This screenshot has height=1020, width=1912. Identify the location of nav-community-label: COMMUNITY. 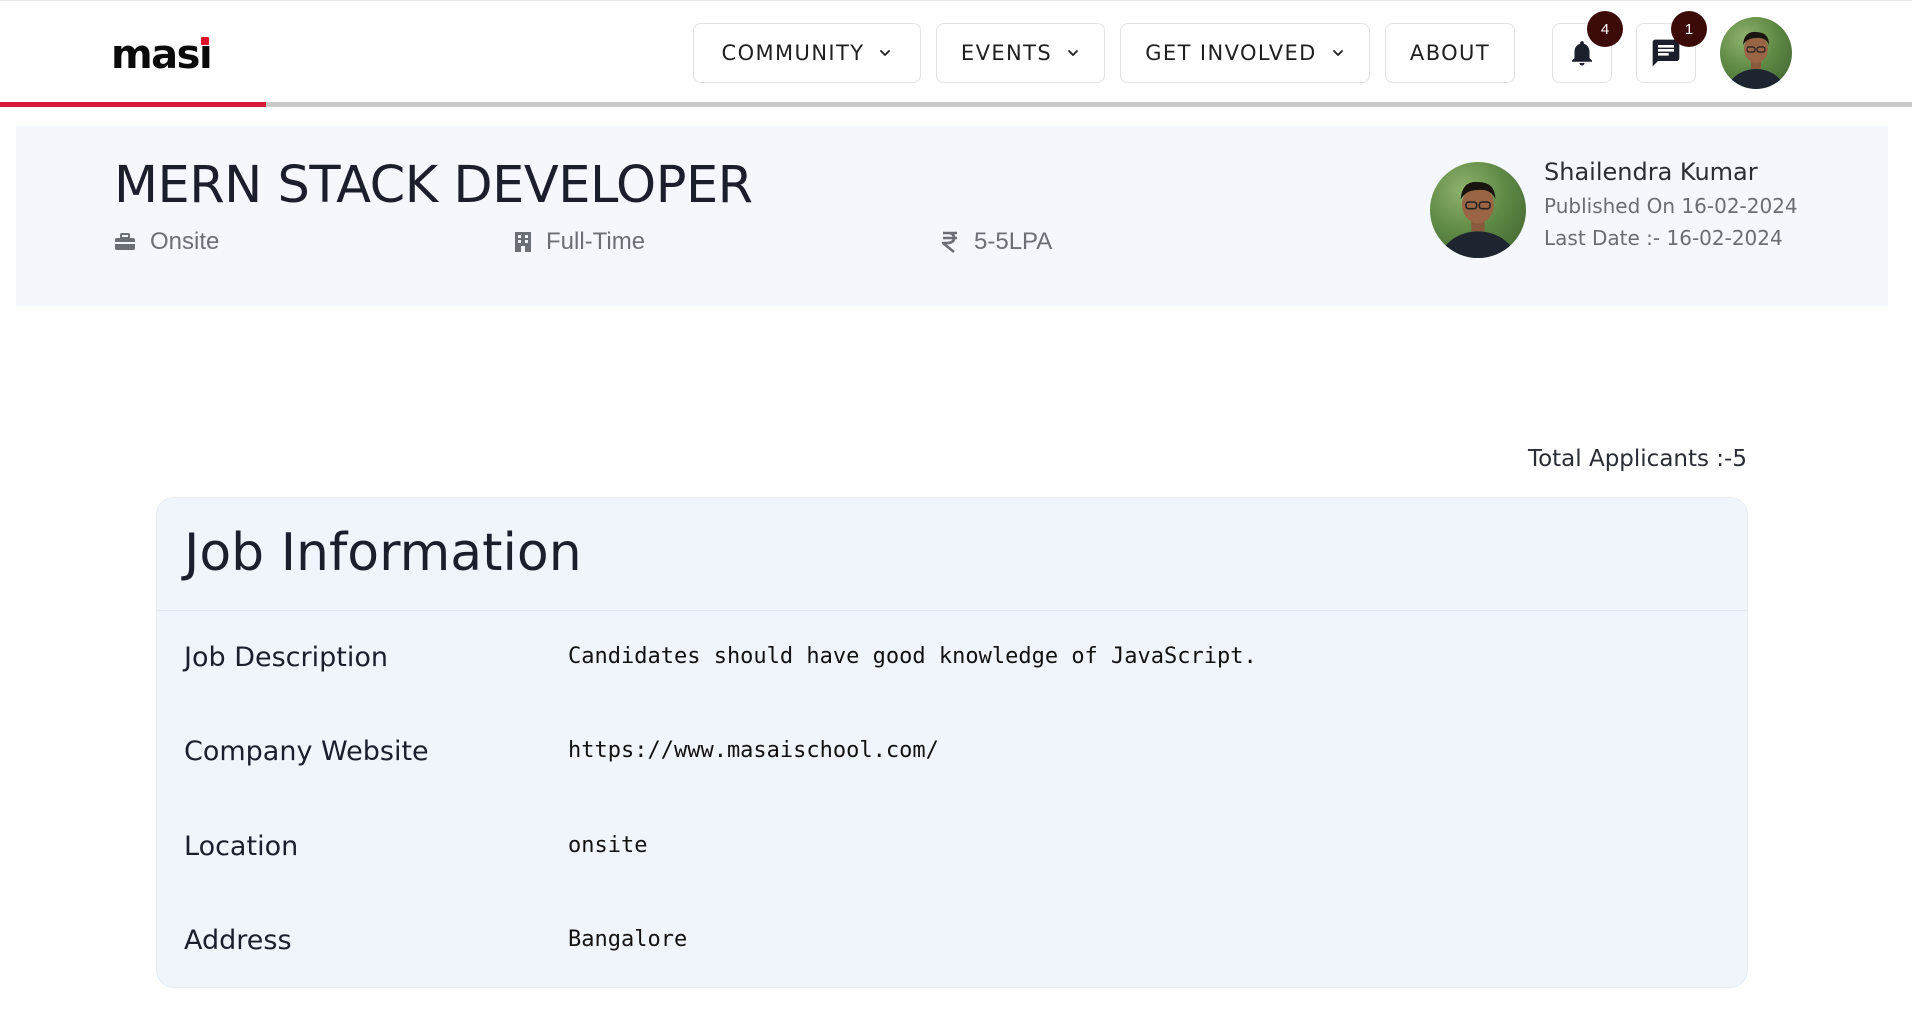
(793, 53).